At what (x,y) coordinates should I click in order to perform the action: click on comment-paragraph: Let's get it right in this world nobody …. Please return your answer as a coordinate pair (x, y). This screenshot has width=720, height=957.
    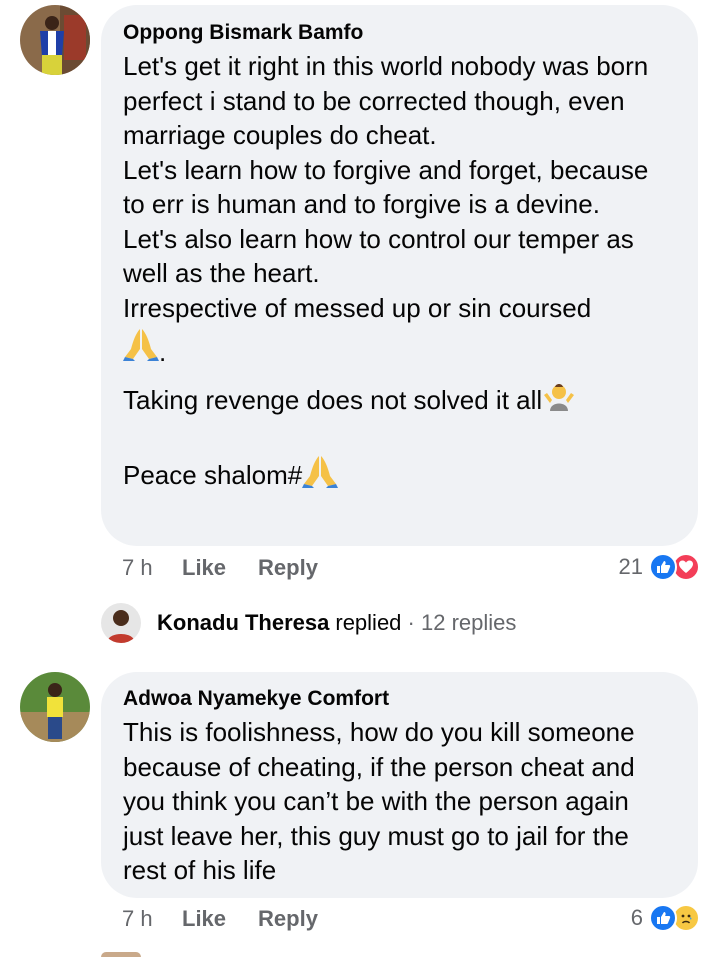
    Looking at the image, I should click on (386, 100).